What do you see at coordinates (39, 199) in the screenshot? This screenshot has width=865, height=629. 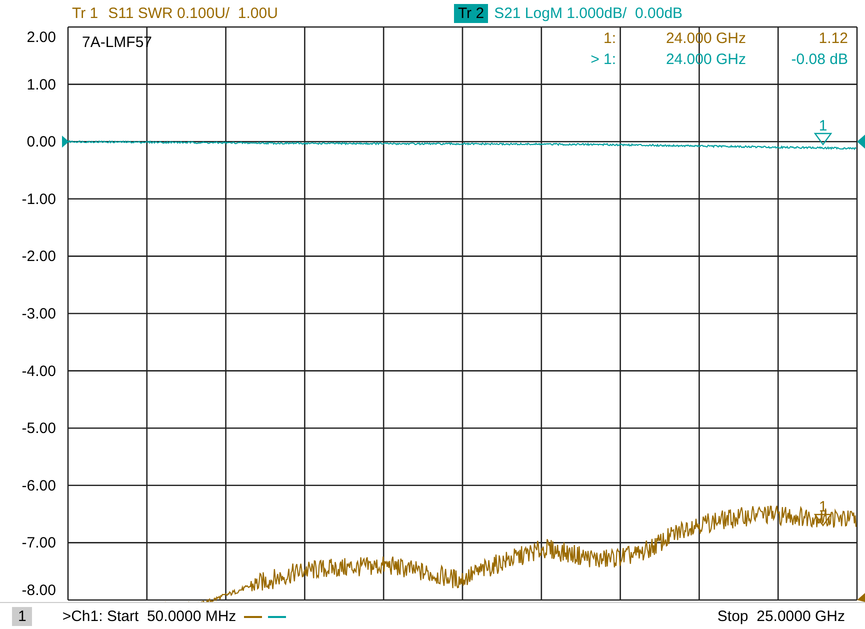 I see `axis-label: -1.00` at bounding box center [39, 199].